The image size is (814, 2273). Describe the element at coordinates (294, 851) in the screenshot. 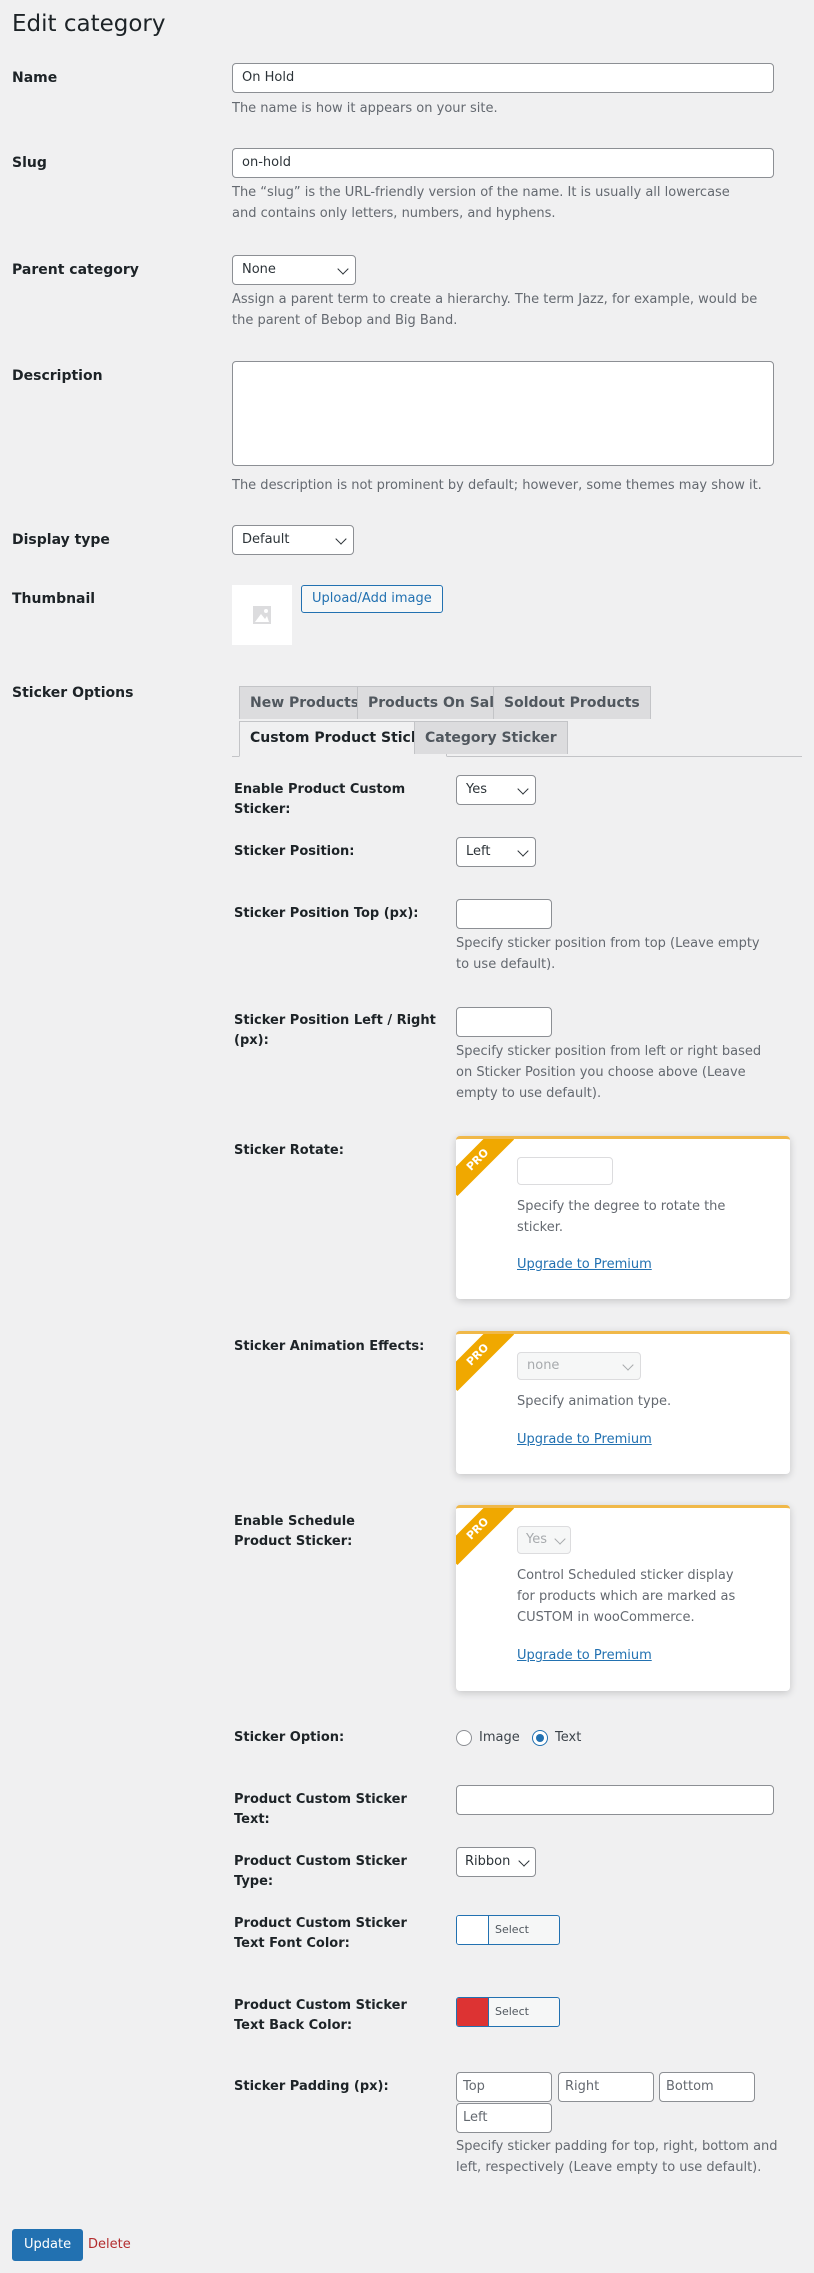

I see `sticker-position-label: Sticker Position:` at that location.